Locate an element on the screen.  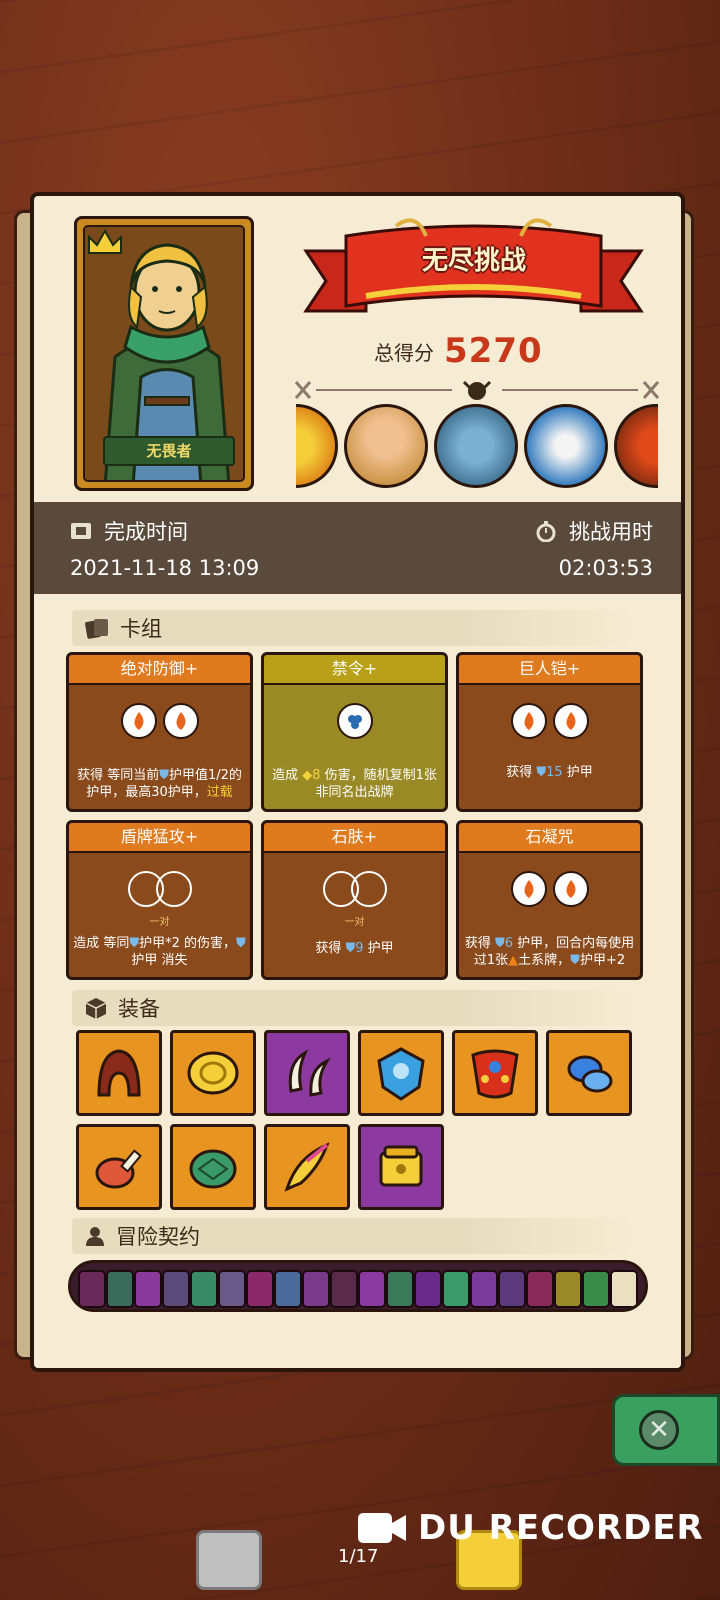
hood-icon is located at coordinates (119, 1073).